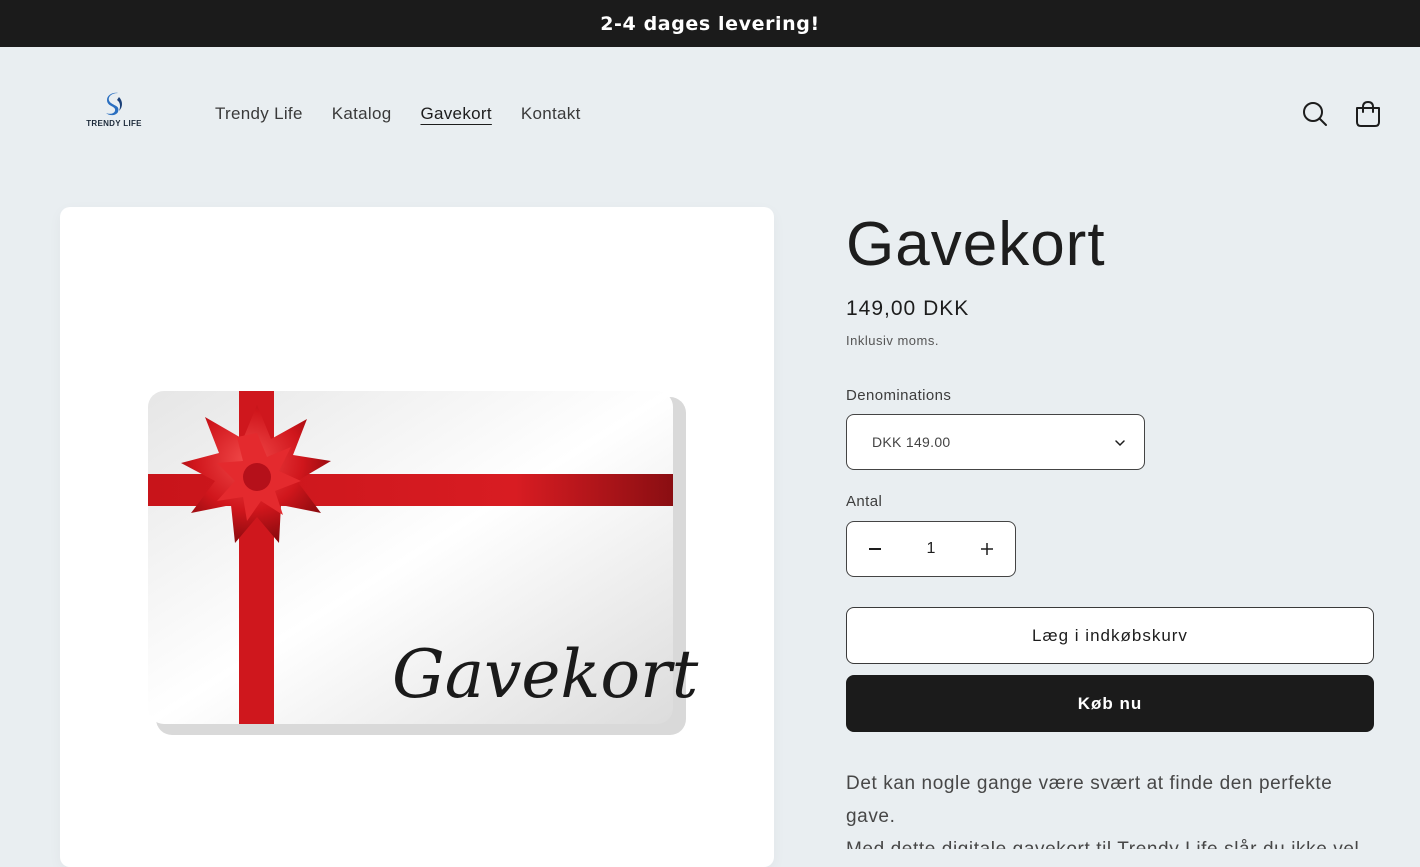  I want to click on cart-icon, so click(1368, 113).